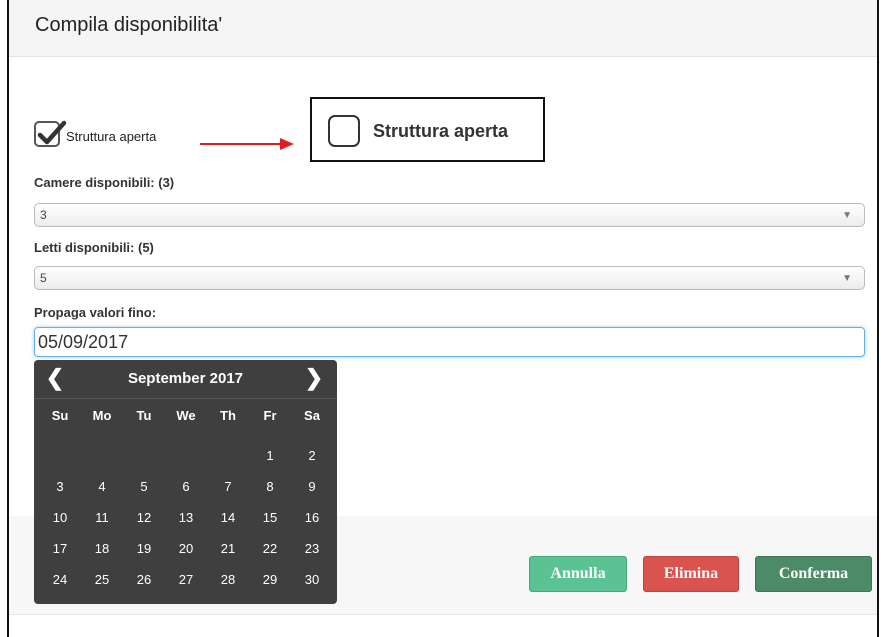 This screenshot has height=637, width=881. I want to click on datepicker-divider, so click(185, 398).